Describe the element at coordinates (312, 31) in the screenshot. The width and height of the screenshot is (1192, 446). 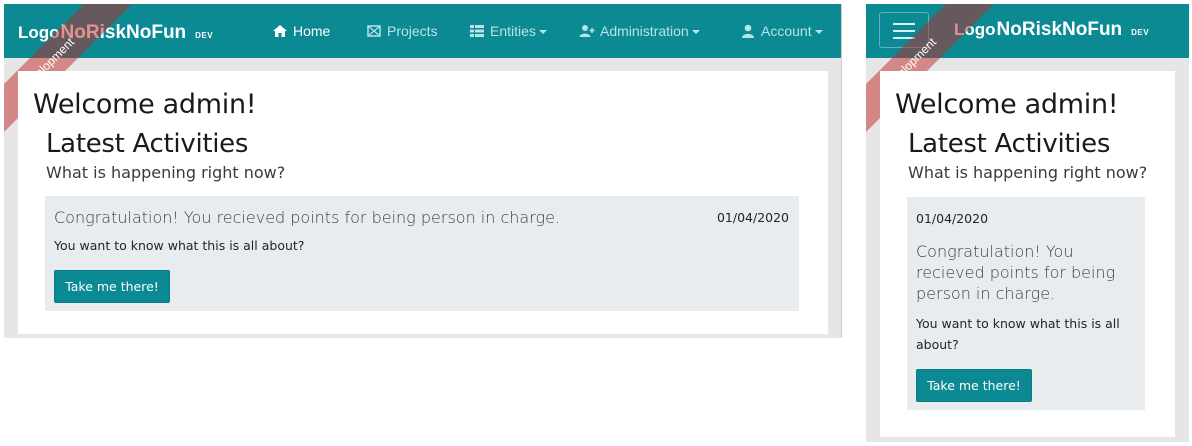
I see `nav-home-label: Home` at that location.